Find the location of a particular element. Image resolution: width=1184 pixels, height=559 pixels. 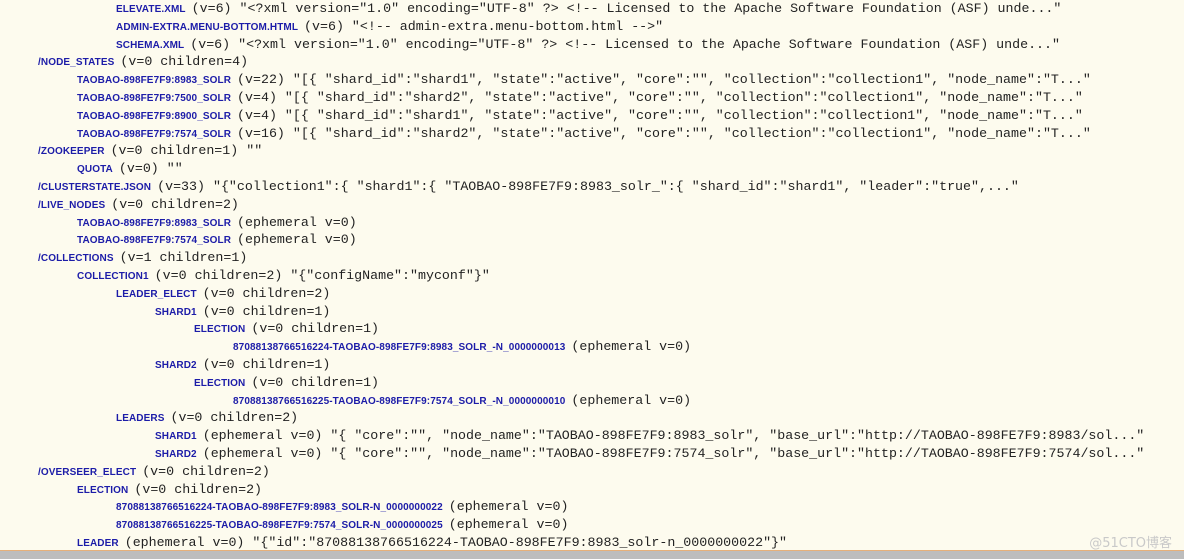

tree-node: /ZOOKEEPER (v=0 children=1) "" is located at coordinates (150, 150).